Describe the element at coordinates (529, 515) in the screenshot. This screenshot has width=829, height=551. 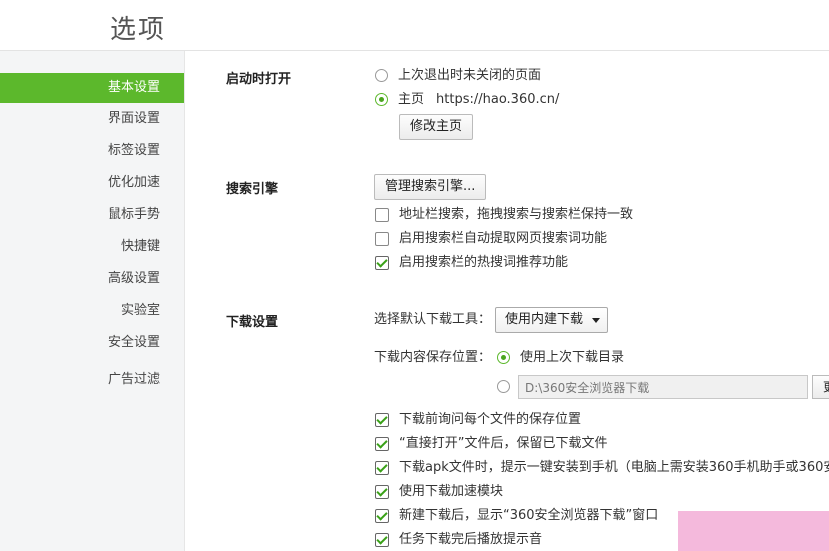
I see `download-option-label: 新建下载后，显示“360安全浏览器下载”窗口` at that location.